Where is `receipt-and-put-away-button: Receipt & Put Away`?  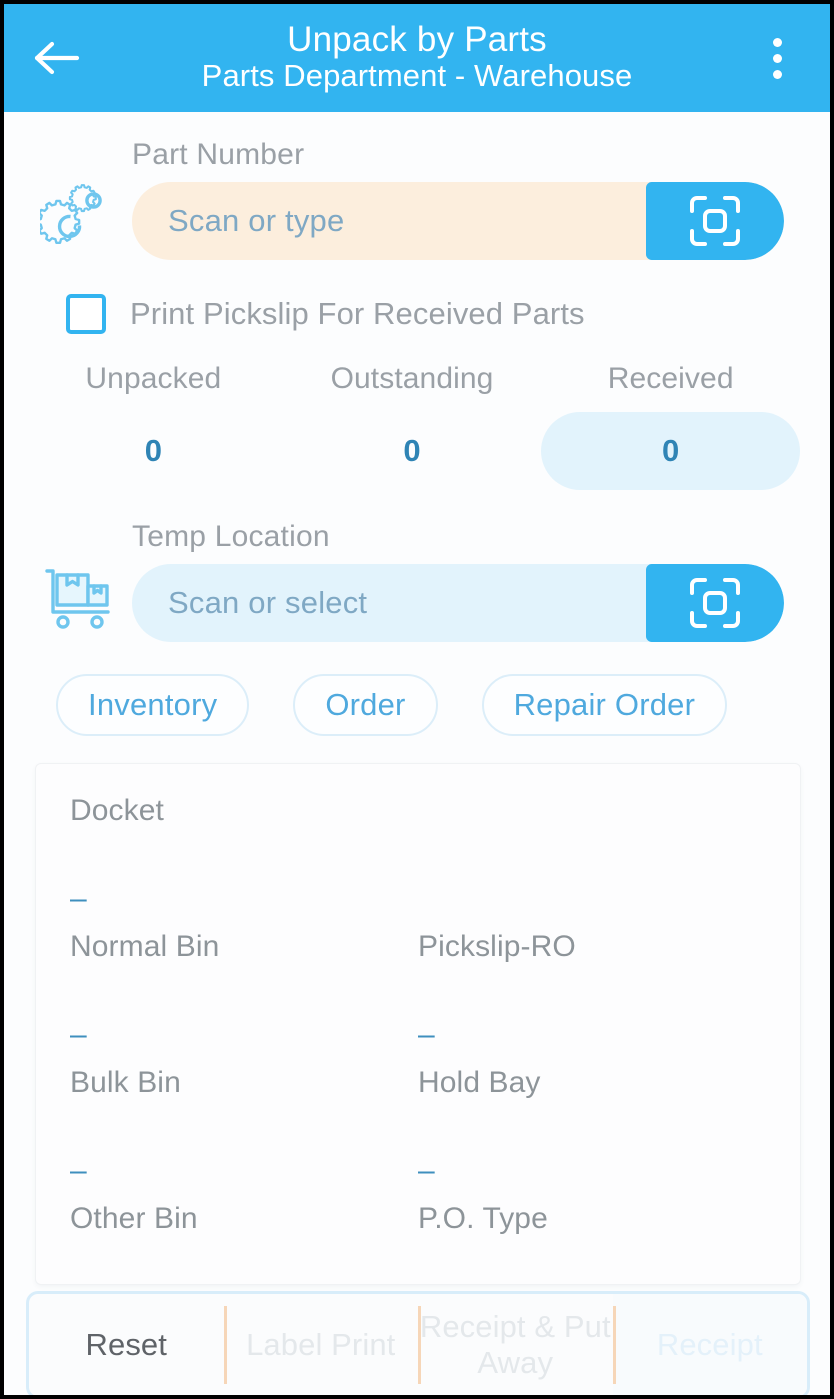 receipt-and-put-away-button: Receipt & Put Away is located at coordinates (515, 1344).